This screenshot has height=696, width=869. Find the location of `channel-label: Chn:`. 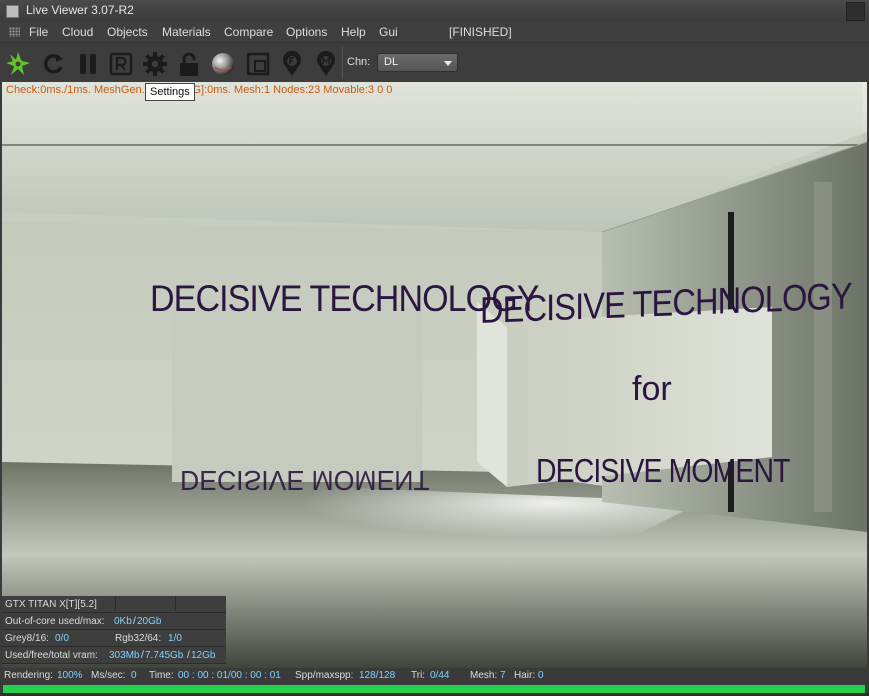

channel-label: Chn: is located at coordinates (359, 62).